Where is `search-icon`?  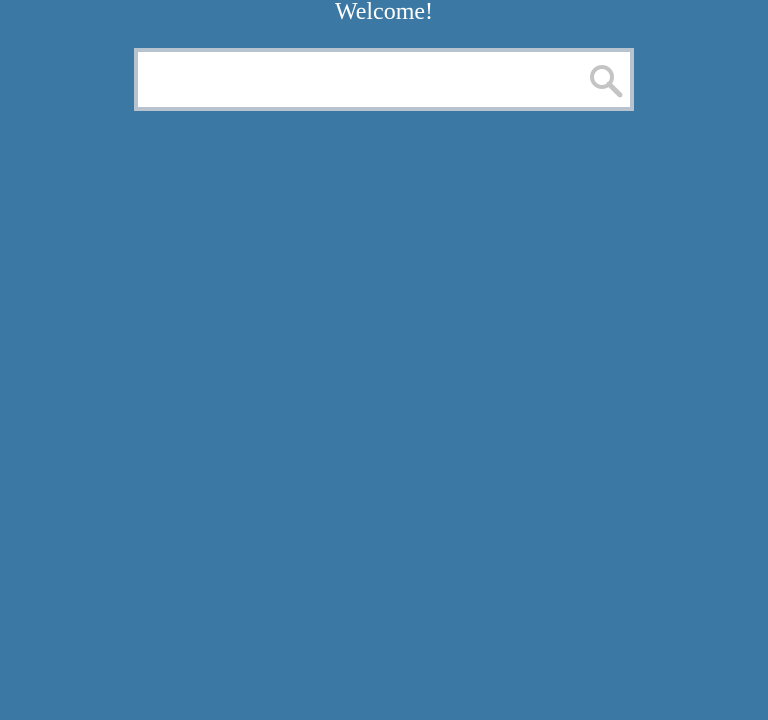 search-icon is located at coordinates (606, 81).